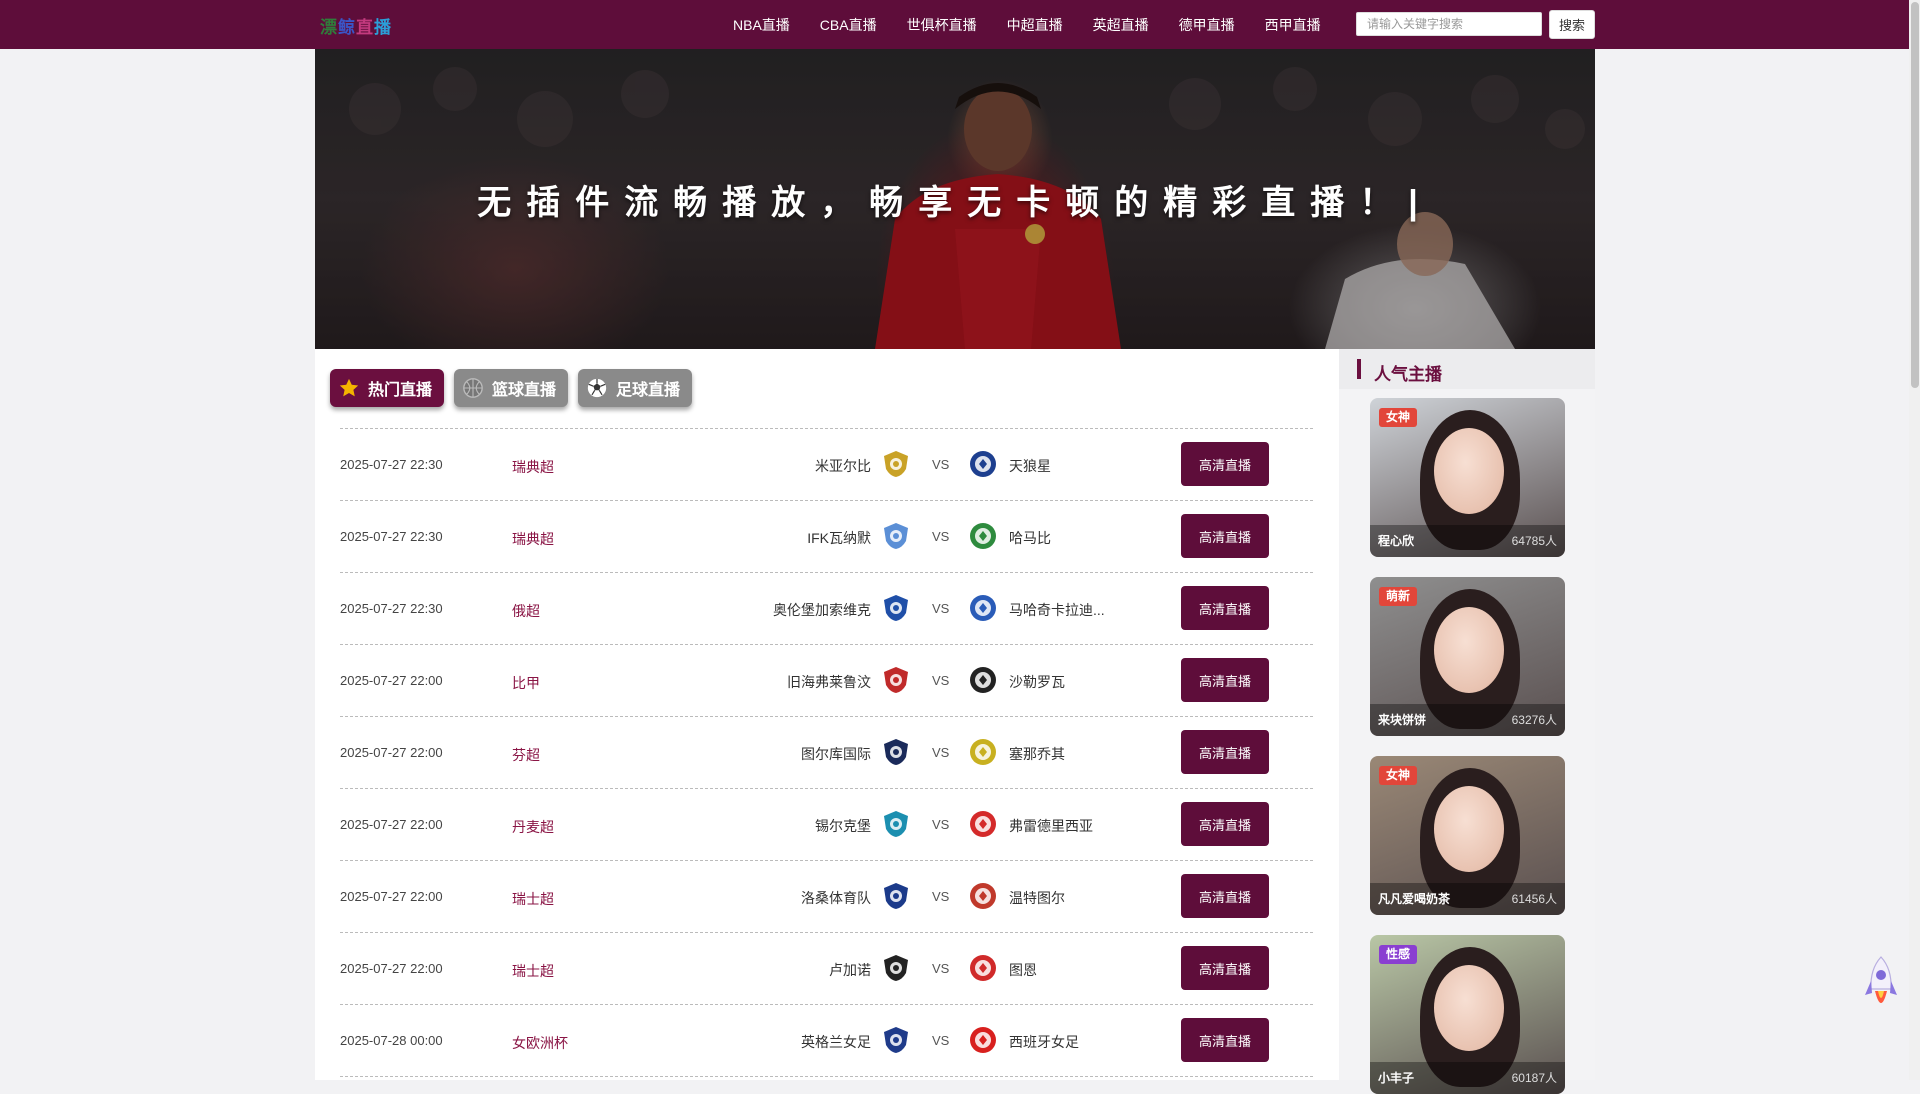 The height and width of the screenshot is (1094, 1920). What do you see at coordinates (1030, 538) in the screenshot?
I see `away-team-name: 哈马比` at bounding box center [1030, 538].